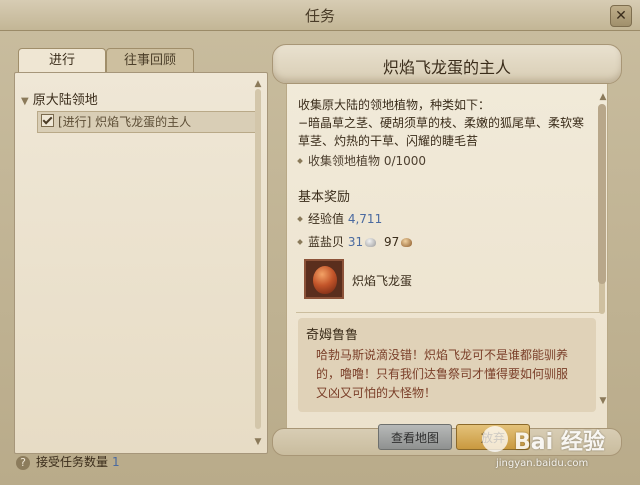 Image resolution: width=640 pixels, height=485 pixels. I want to click on reward-shells: 蓝盐贝 31 97, so click(356, 241).